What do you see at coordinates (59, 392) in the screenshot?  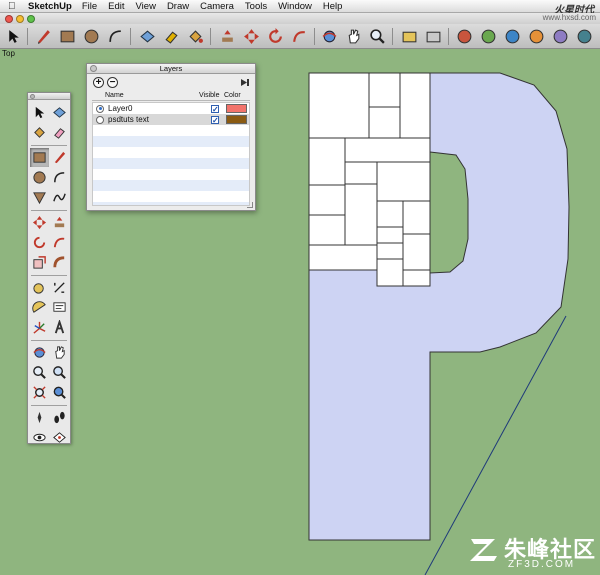 I see `previous-view-icon` at bounding box center [59, 392].